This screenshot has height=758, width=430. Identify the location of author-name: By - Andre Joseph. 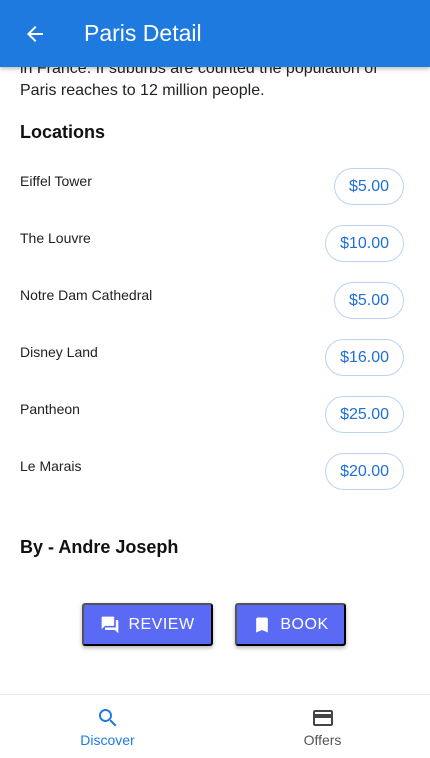
(99, 547).